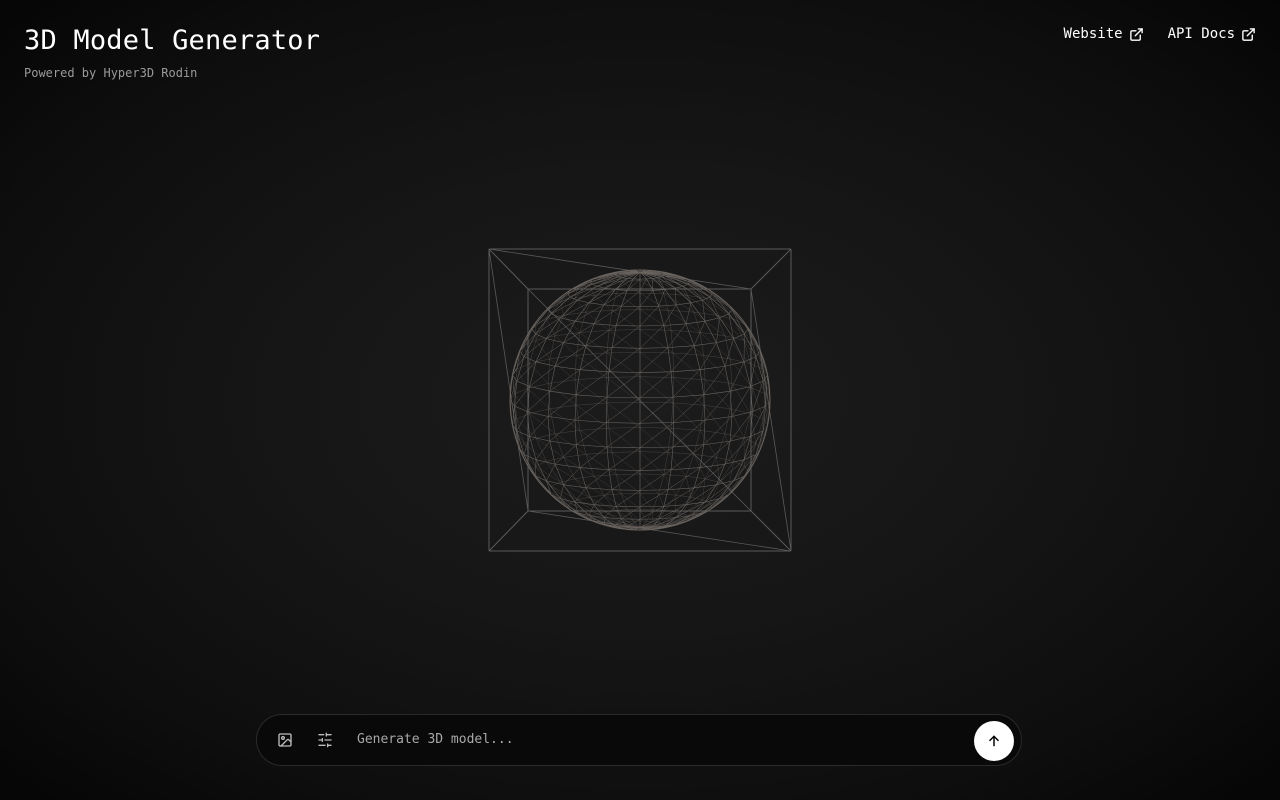  I want to click on website-link: Website, so click(1104, 34).